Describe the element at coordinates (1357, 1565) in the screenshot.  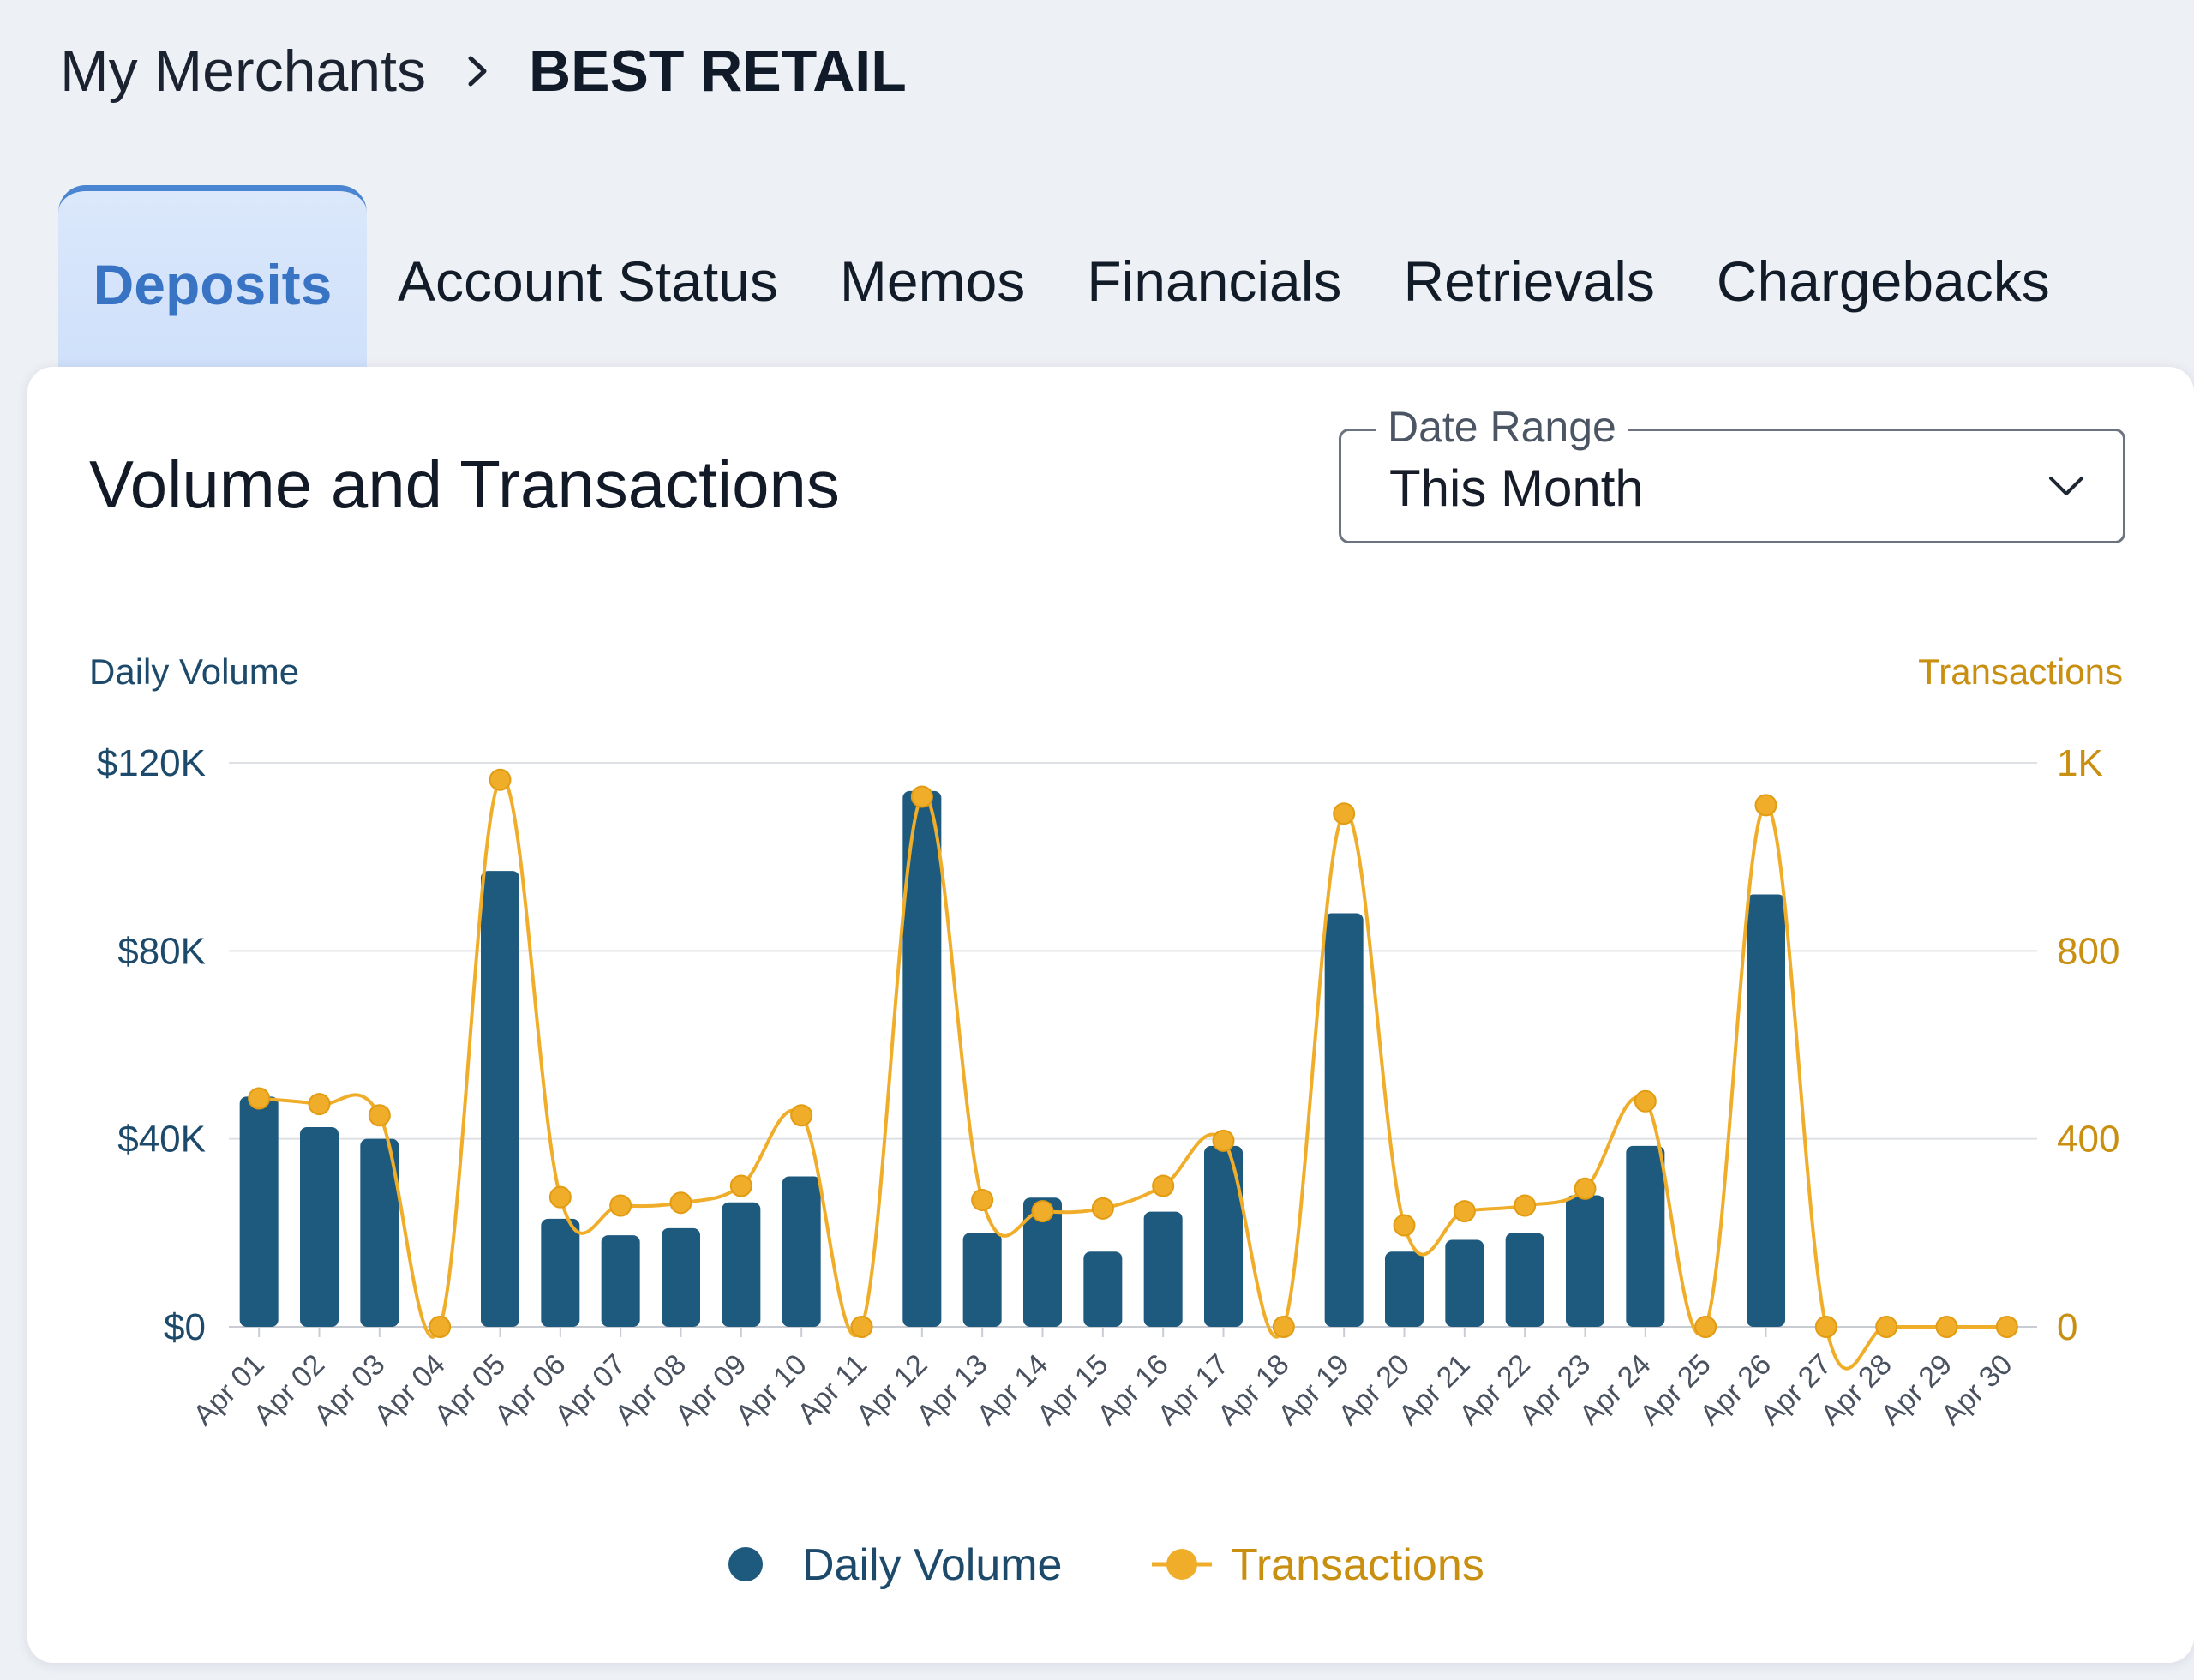
I see `legend-transactions-label: Transactions` at that location.